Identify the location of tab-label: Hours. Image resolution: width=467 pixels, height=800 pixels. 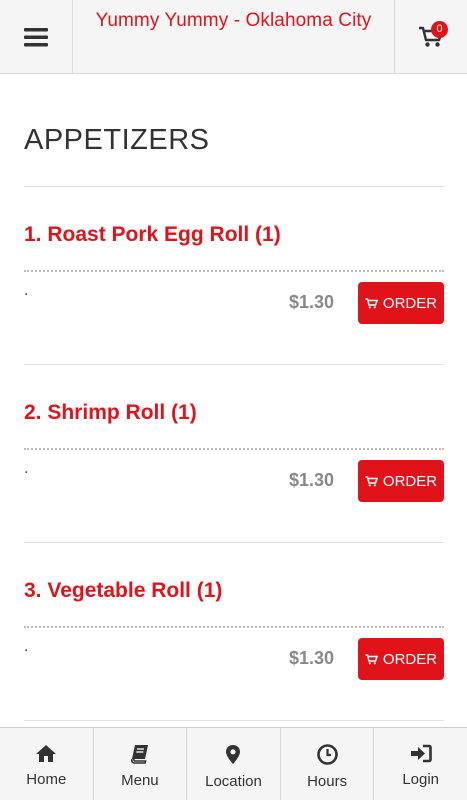
(327, 781).